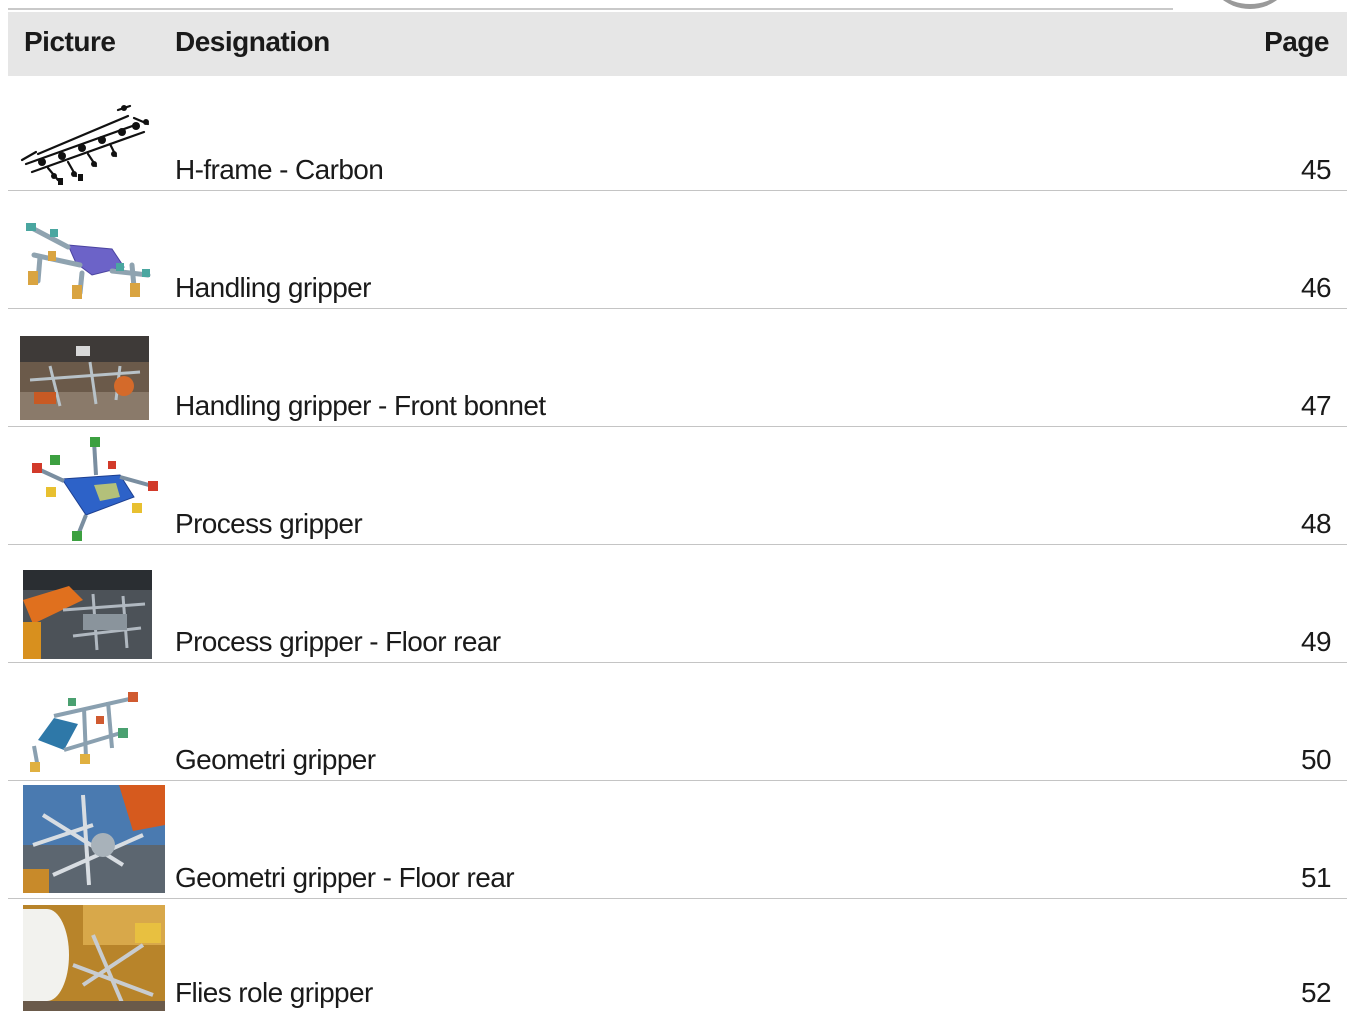  I want to click on designation-text: Flies role gripper, so click(274, 992).